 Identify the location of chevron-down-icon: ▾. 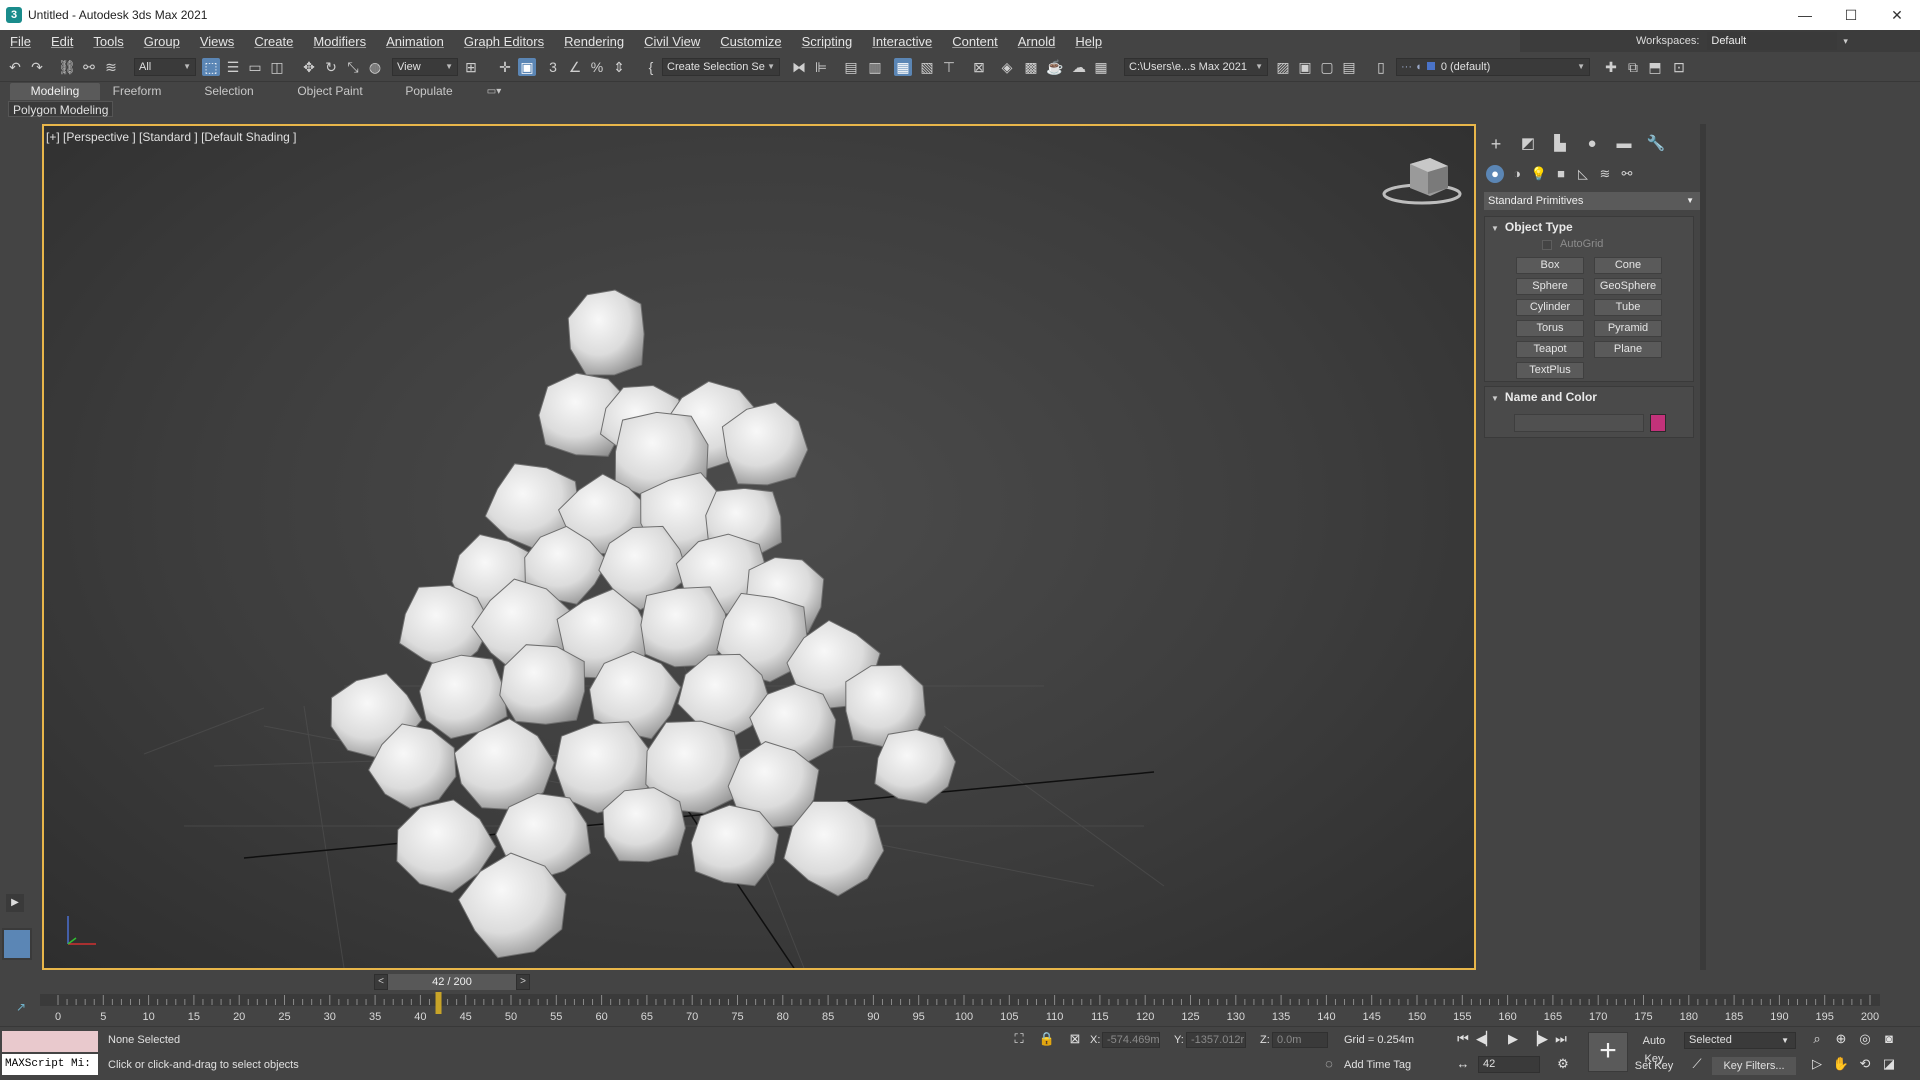
(1845, 41).